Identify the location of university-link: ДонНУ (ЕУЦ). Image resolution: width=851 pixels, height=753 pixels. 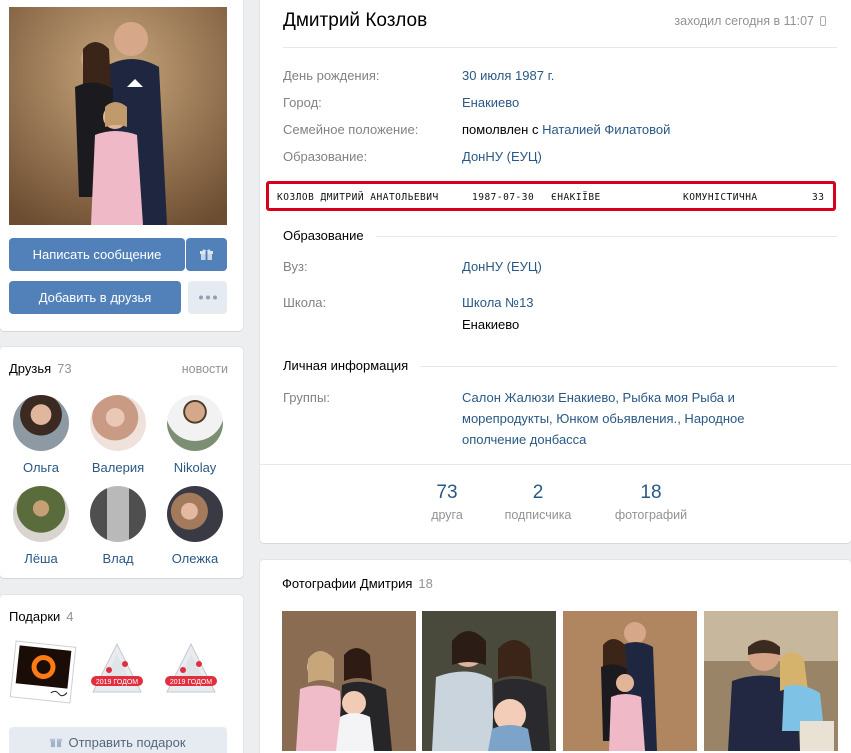
(502, 266).